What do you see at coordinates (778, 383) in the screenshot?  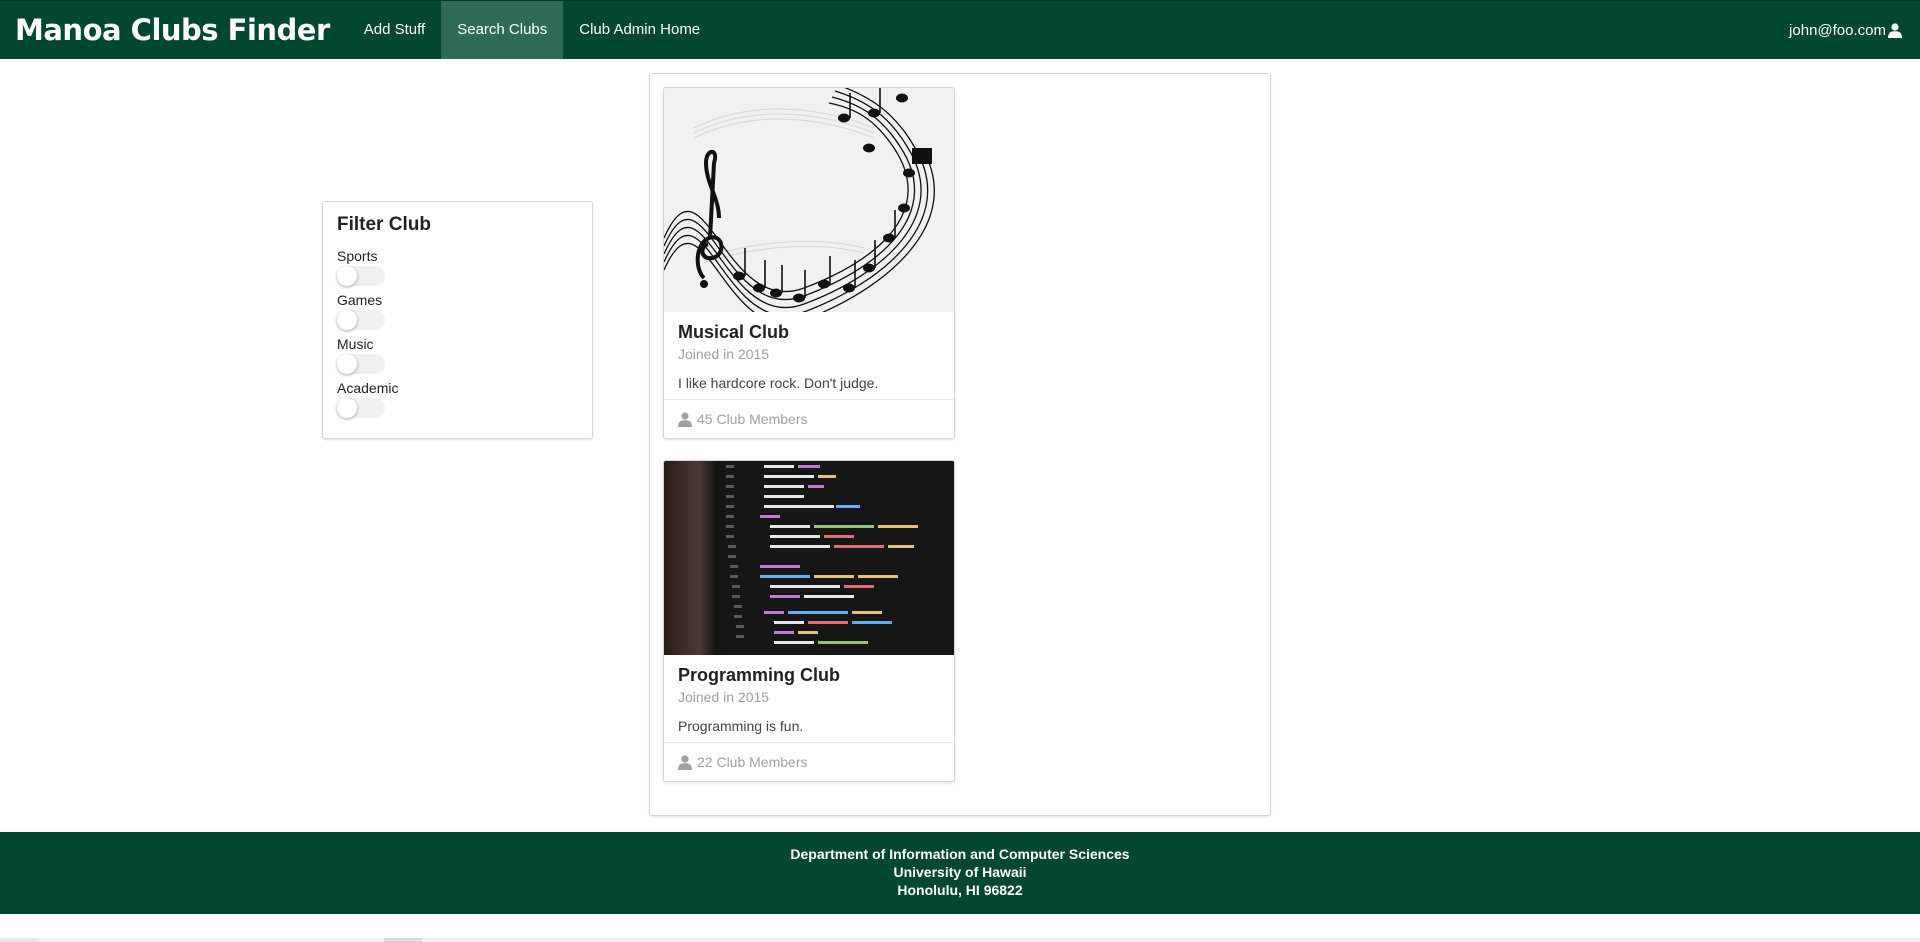 I see `club-description: I like hardcore rock. Don't judge.` at bounding box center [778, 383].